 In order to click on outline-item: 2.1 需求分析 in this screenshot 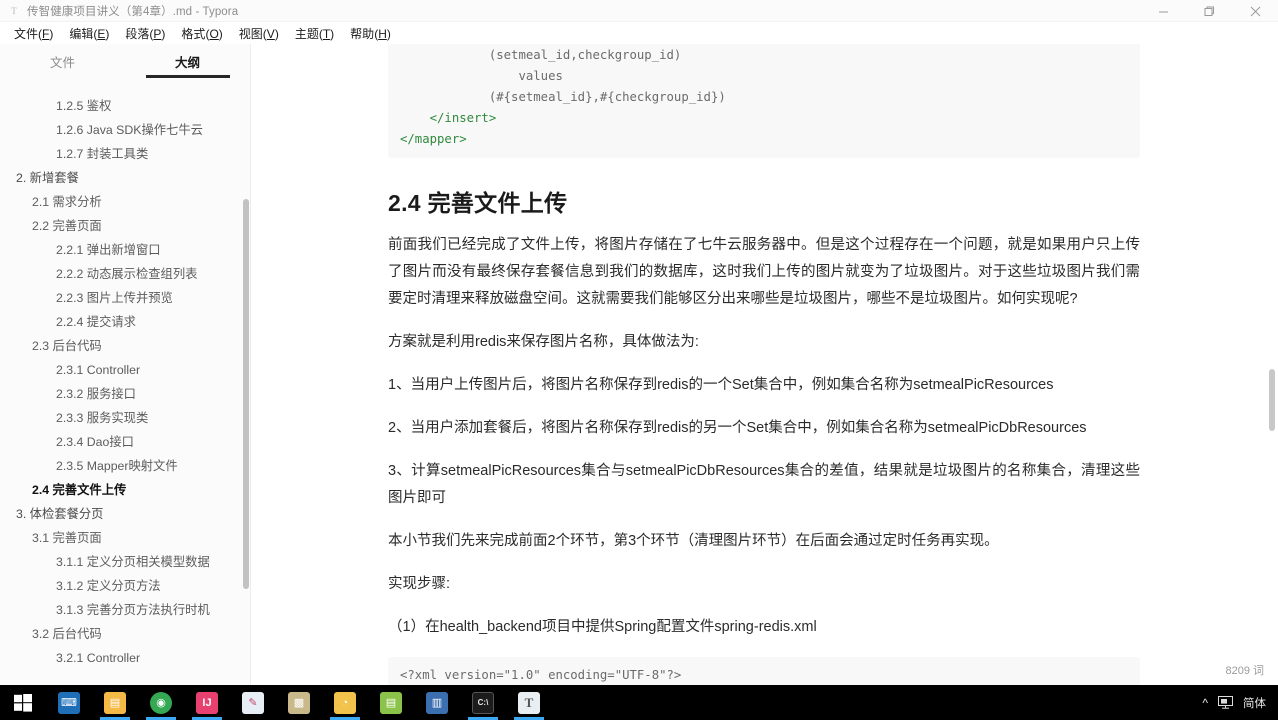, I will do `click(125, 202)`.